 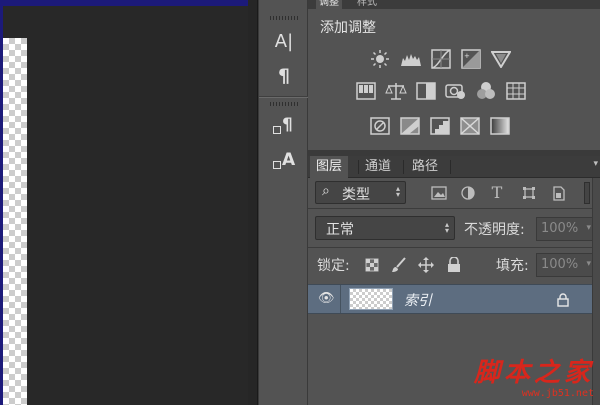 What do you see at coordinates (494, 230) in the screenshot?
I see `opacity-label: 不透明度:` at bounding box center [494, 230].